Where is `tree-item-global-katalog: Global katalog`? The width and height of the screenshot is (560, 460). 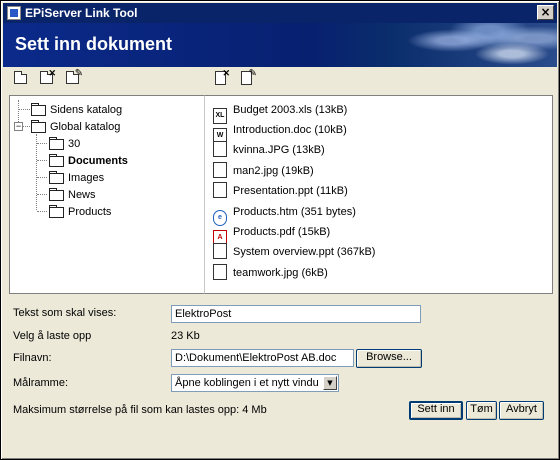 tree-item-global-katalog: Global katalog is located at coordinates (75, 127).